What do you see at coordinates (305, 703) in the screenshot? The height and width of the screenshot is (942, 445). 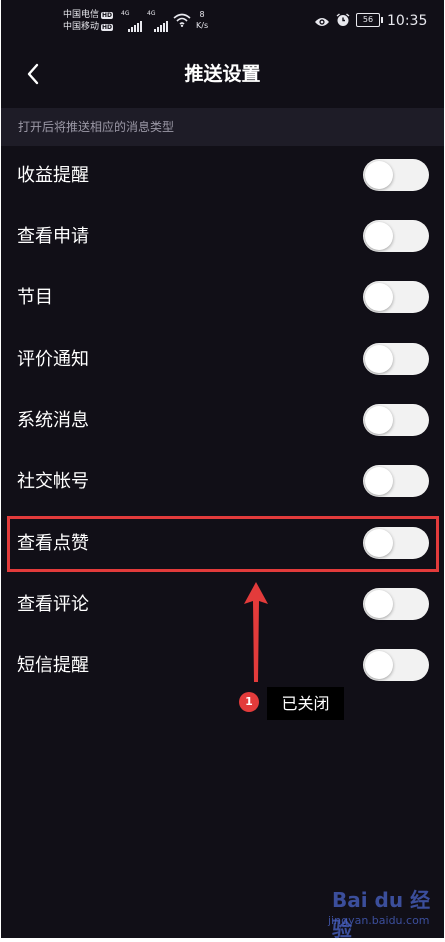 I see `annotation-callout: 已关闭` at bounding box center [305, 703].